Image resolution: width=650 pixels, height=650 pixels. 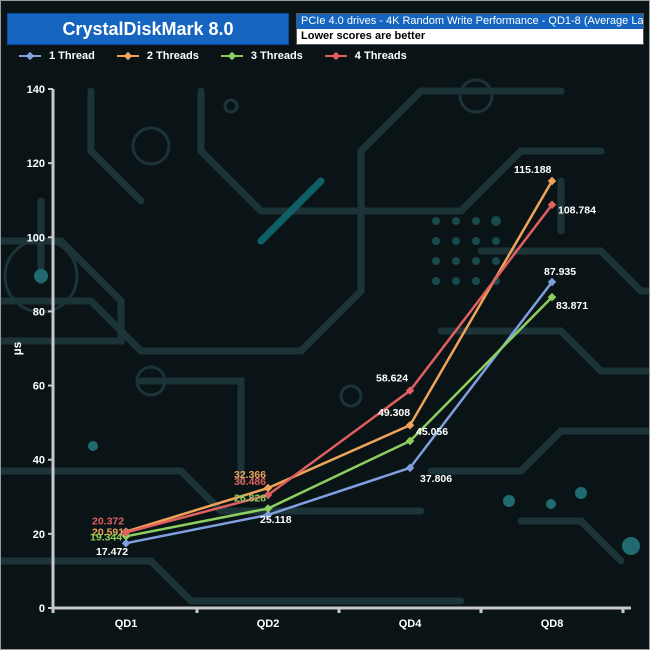 What do you see at coordinates (394, 413) in the screenshot?
I see `data-label: 49.308` at bounding box center [394, 413].